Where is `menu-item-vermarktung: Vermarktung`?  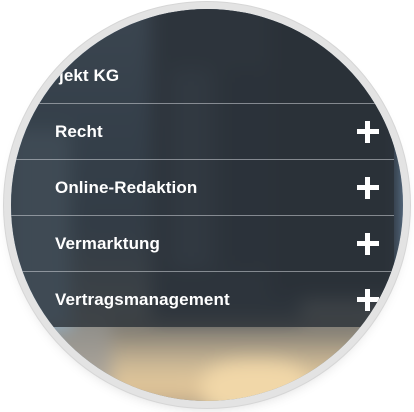
menu-item-vermarktung: Vermarktung is located at coordinates (202, 244).